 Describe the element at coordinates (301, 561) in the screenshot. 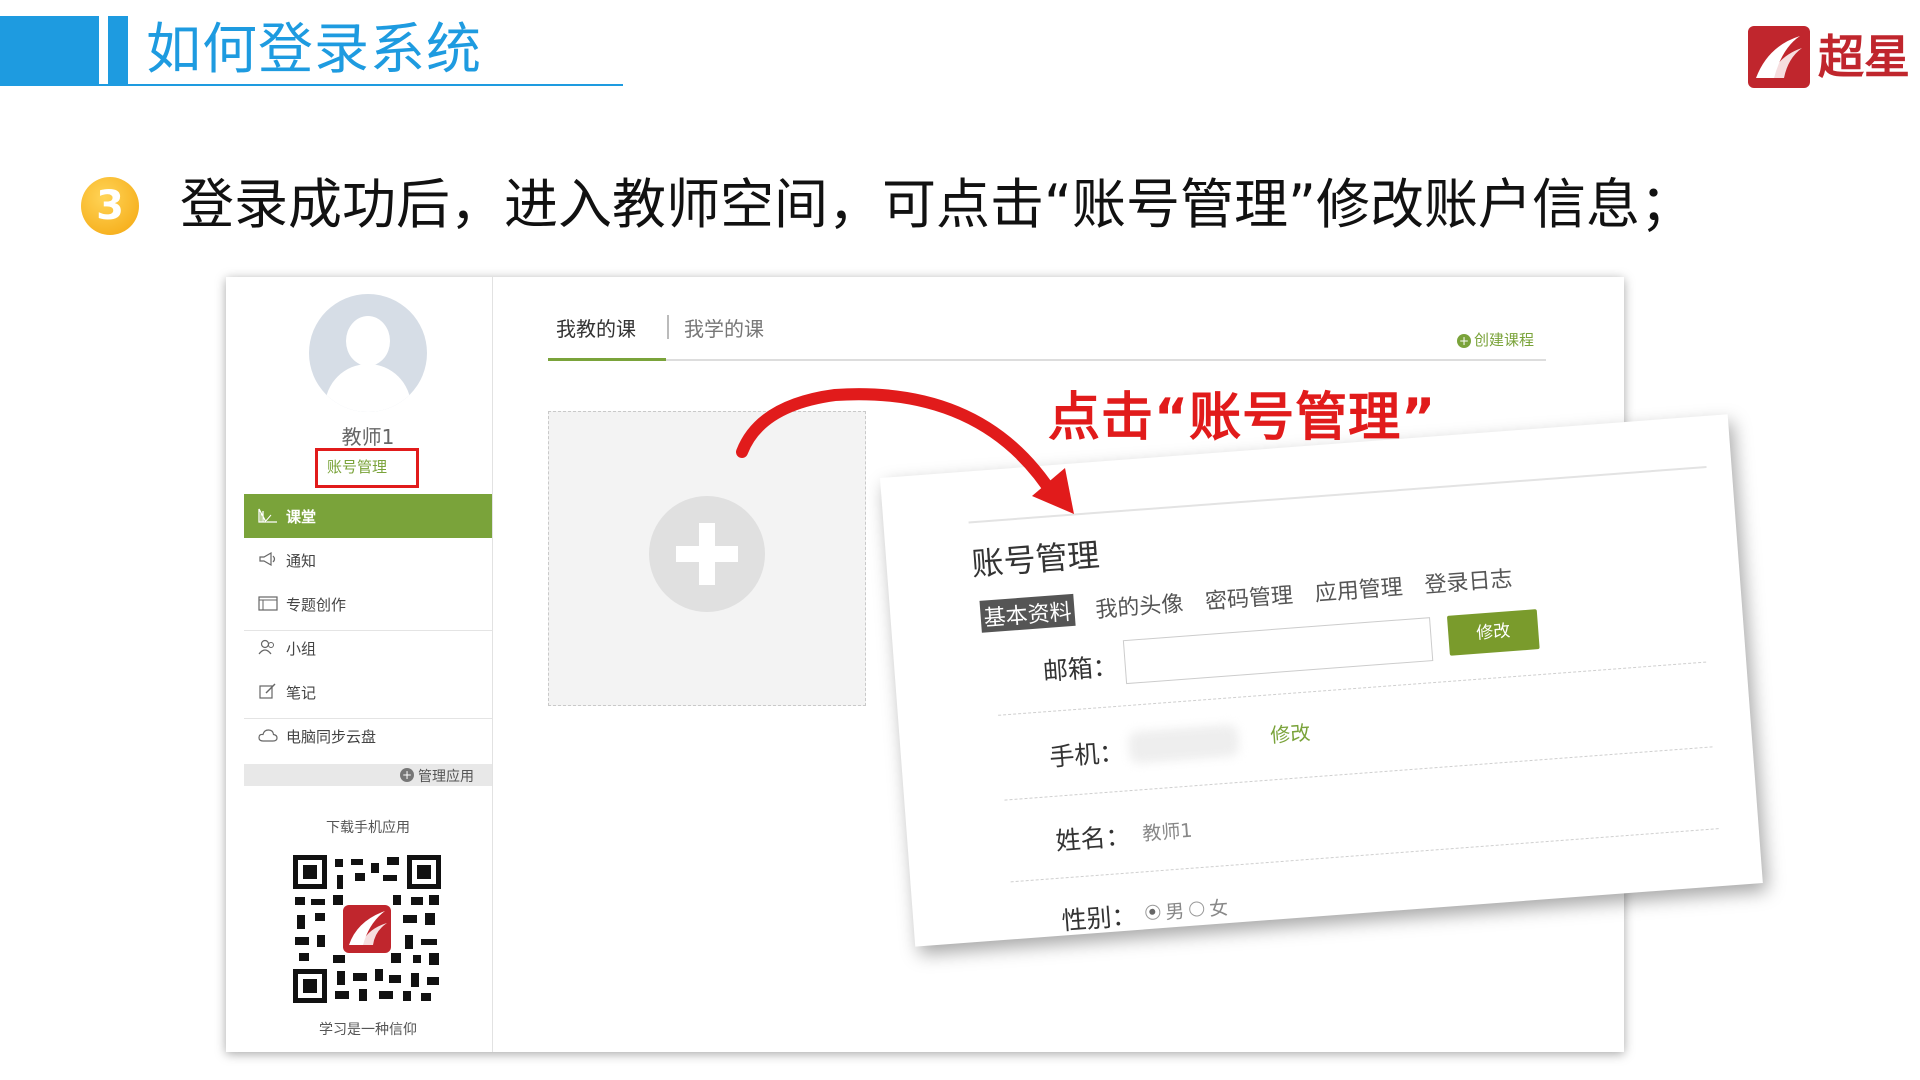

I see `sidebar-item-label: 通知` at that location.